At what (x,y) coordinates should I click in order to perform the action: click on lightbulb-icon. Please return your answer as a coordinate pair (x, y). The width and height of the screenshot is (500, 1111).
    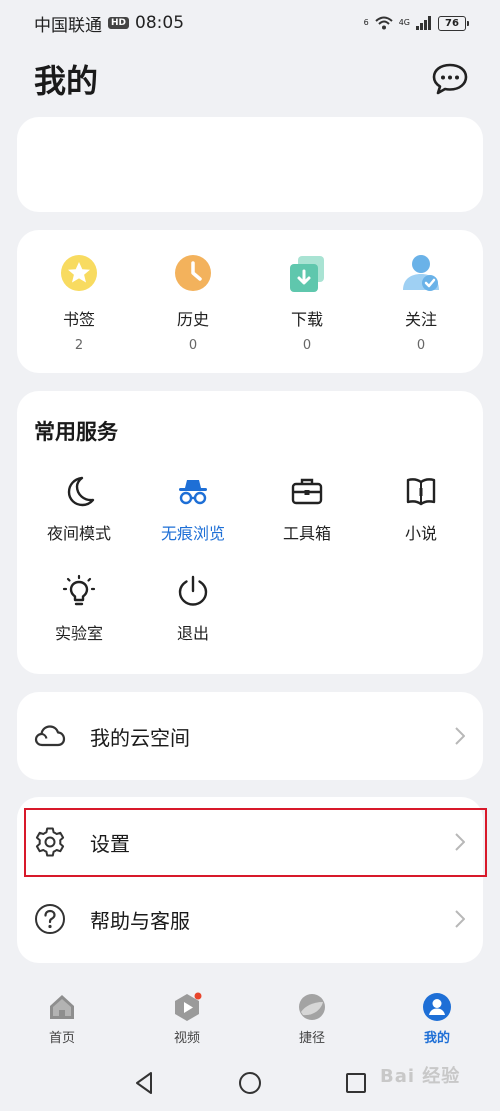
    Looking at the image, I should click on (79, 590).